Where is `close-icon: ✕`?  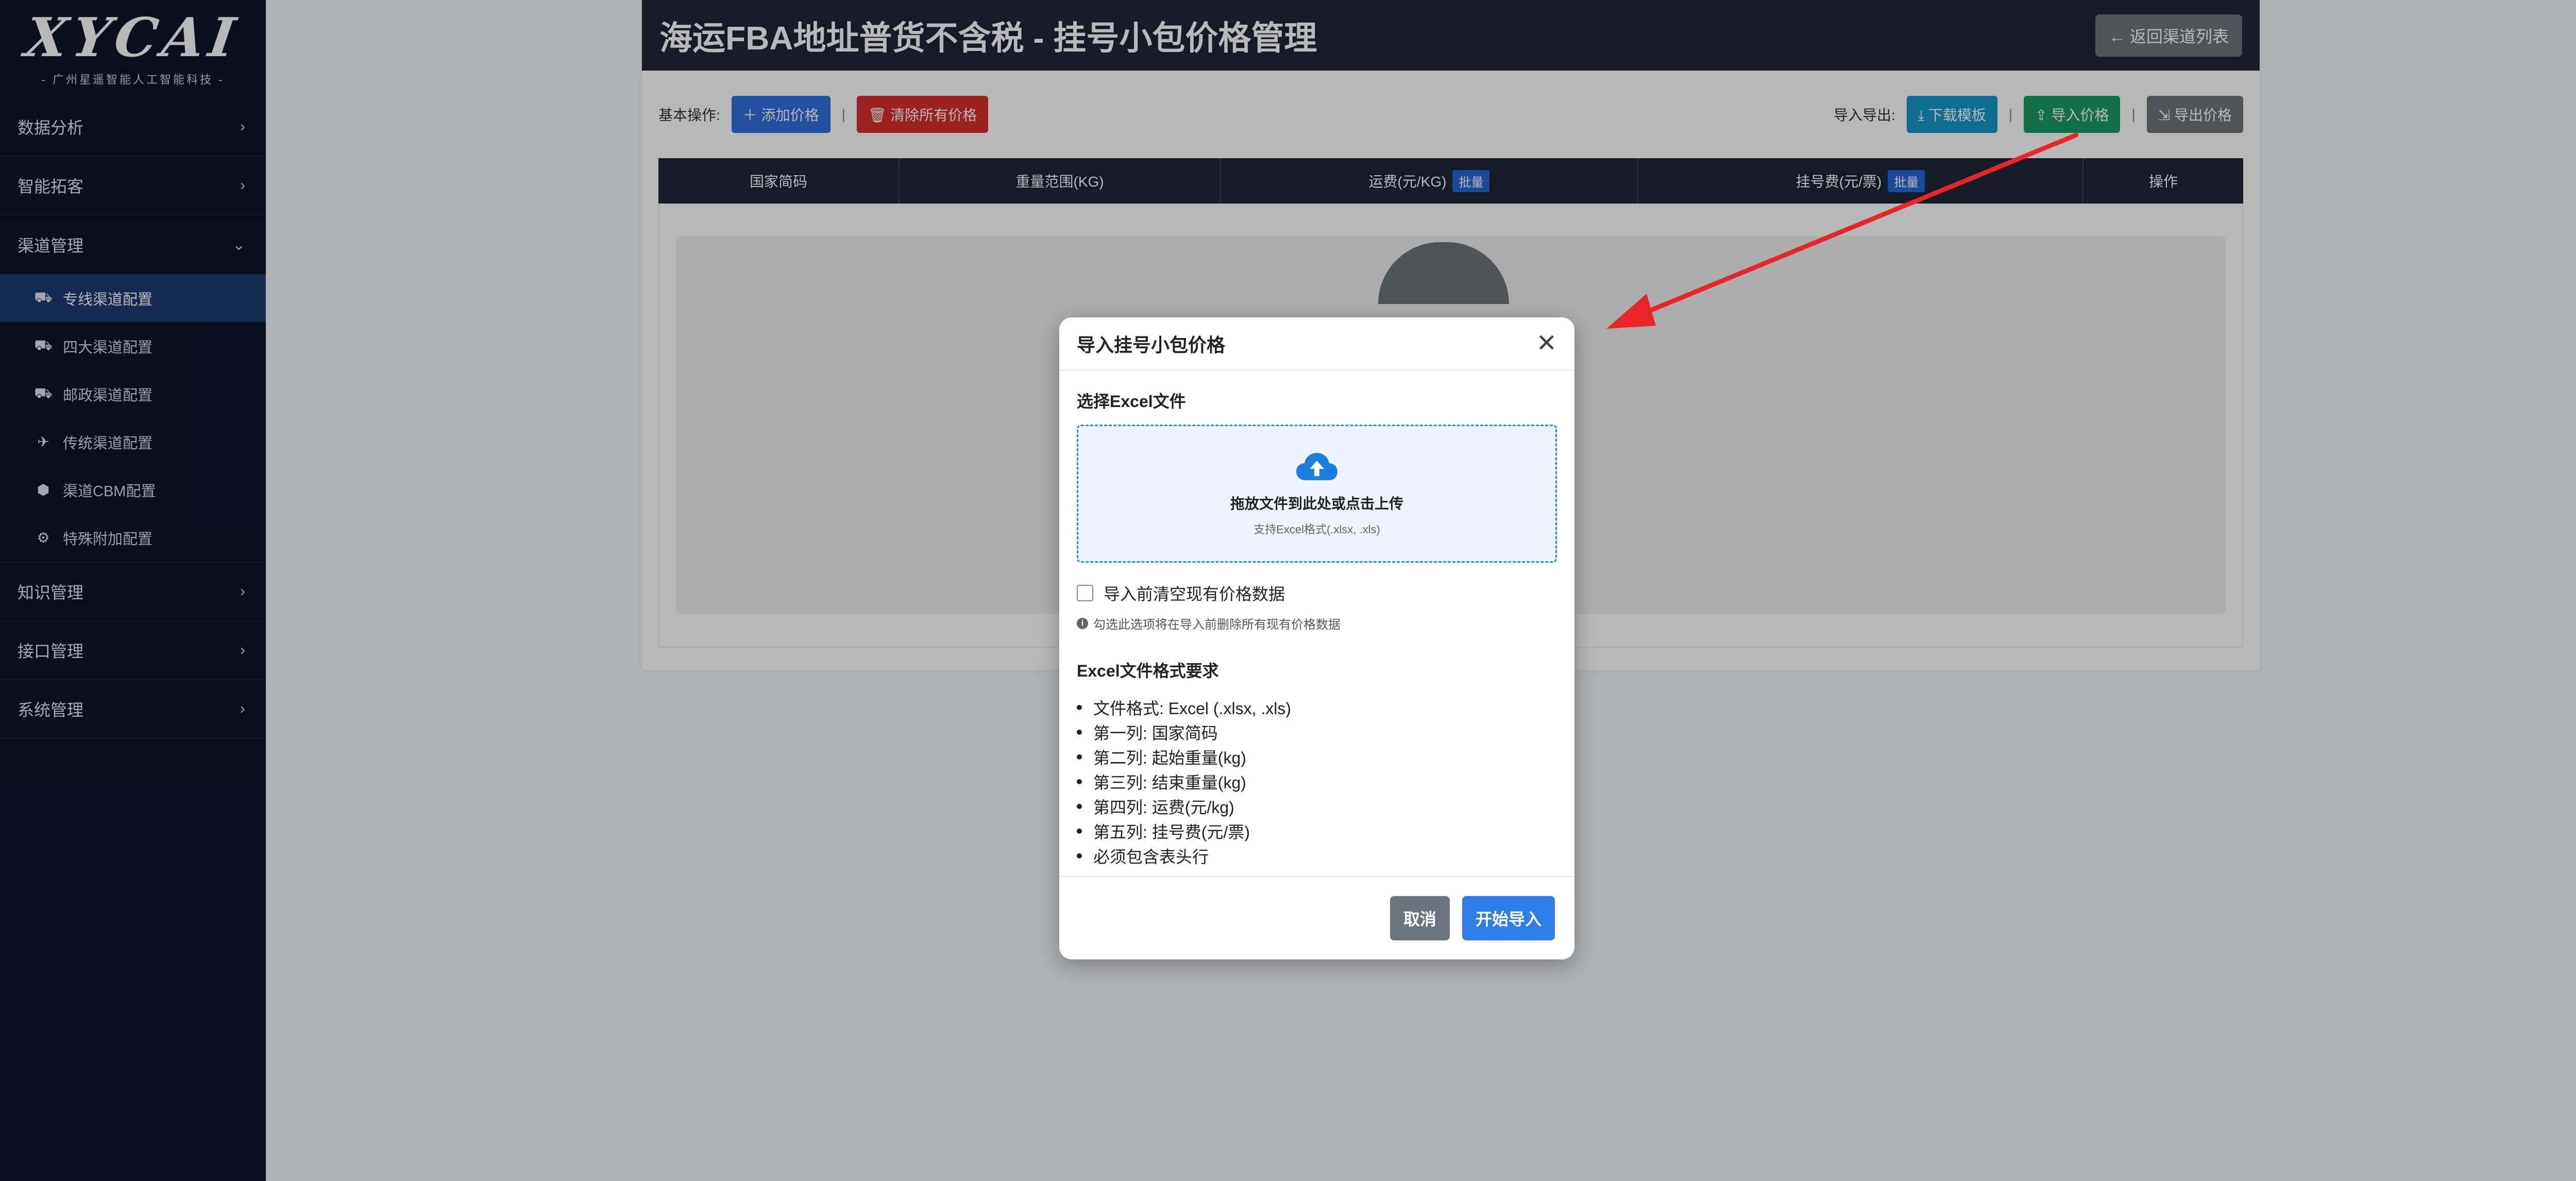
close-icon: ✕ is located at coordinates (1546, 343).